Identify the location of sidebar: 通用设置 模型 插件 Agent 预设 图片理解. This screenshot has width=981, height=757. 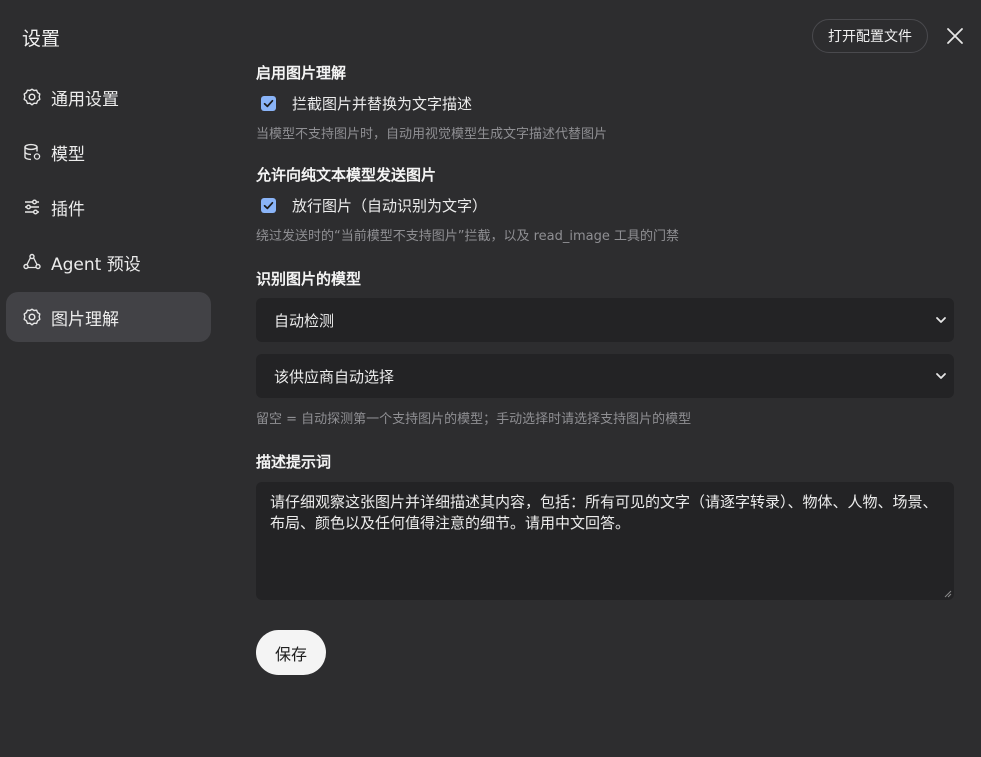
(108, 209).